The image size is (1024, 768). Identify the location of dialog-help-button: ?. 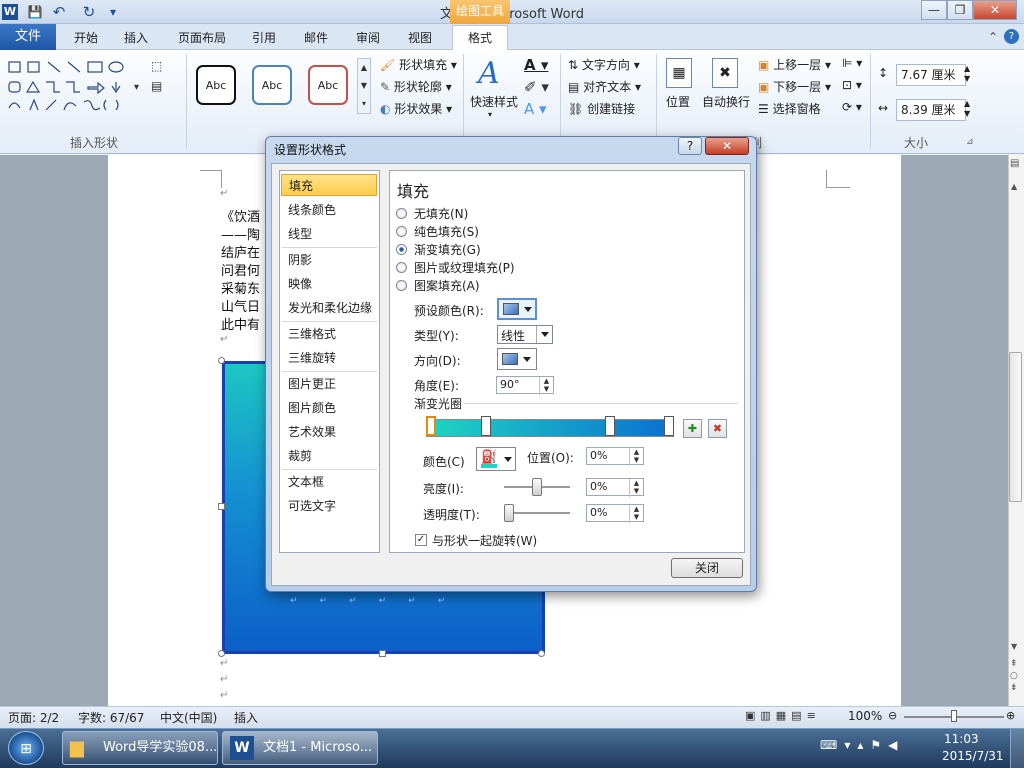
(690, 146).